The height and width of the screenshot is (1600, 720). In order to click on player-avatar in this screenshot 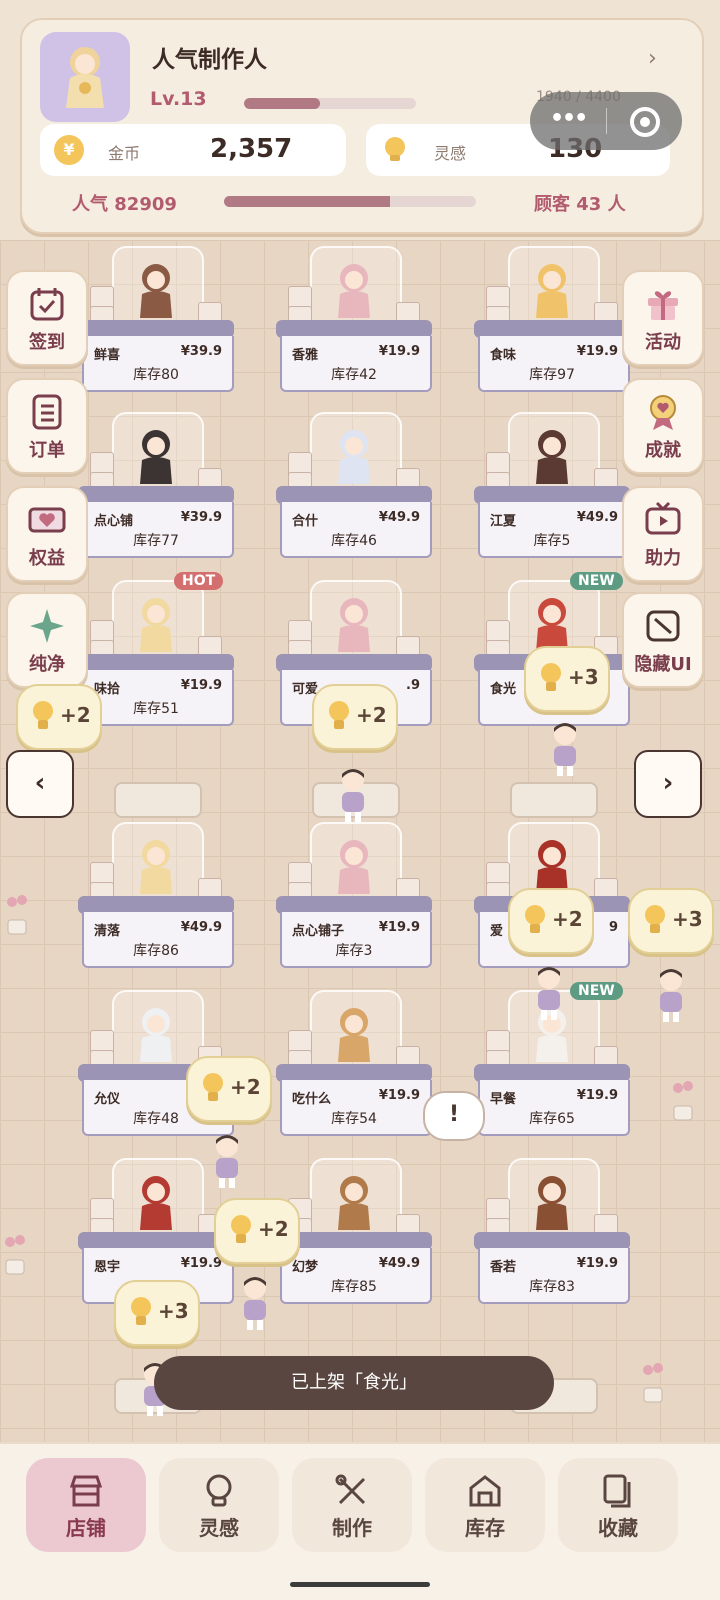, I will do `click(85, 77)`.